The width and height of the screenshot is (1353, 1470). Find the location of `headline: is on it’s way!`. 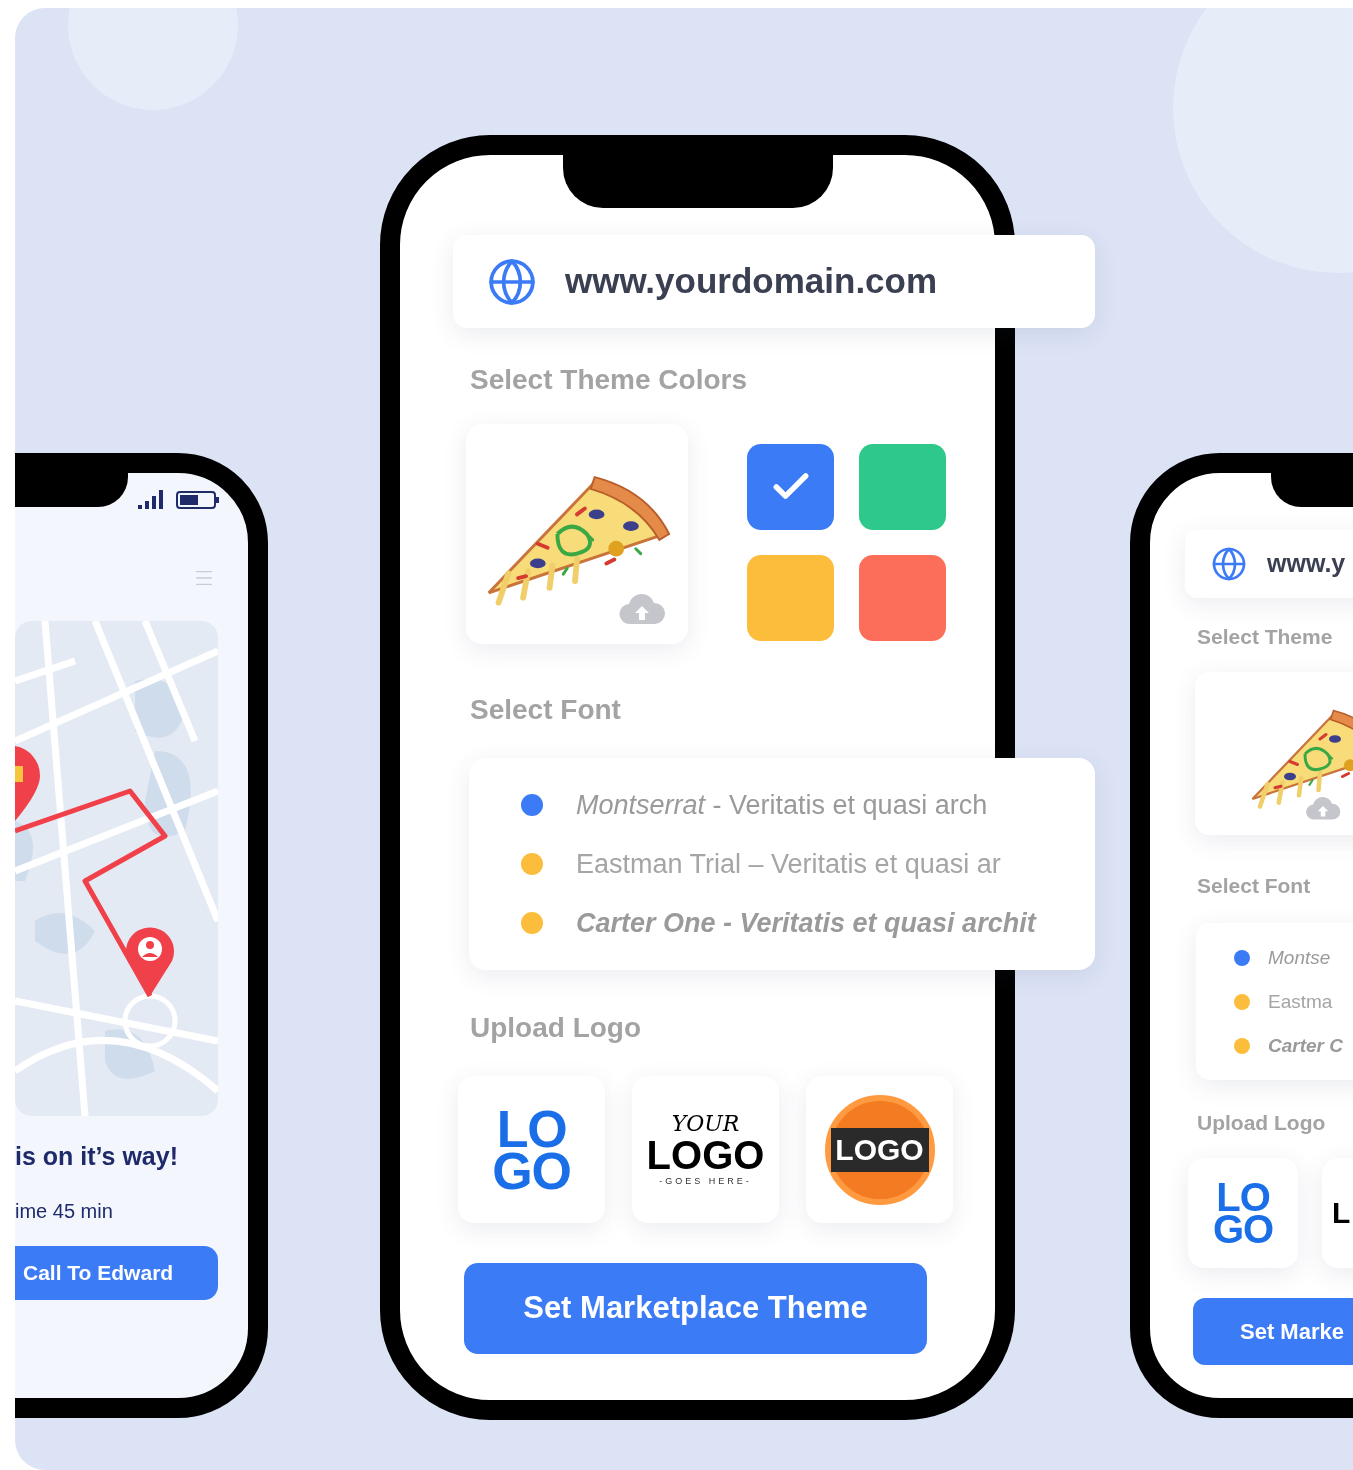

headline: is on it’s way! is located at coordinates (97, 1156).